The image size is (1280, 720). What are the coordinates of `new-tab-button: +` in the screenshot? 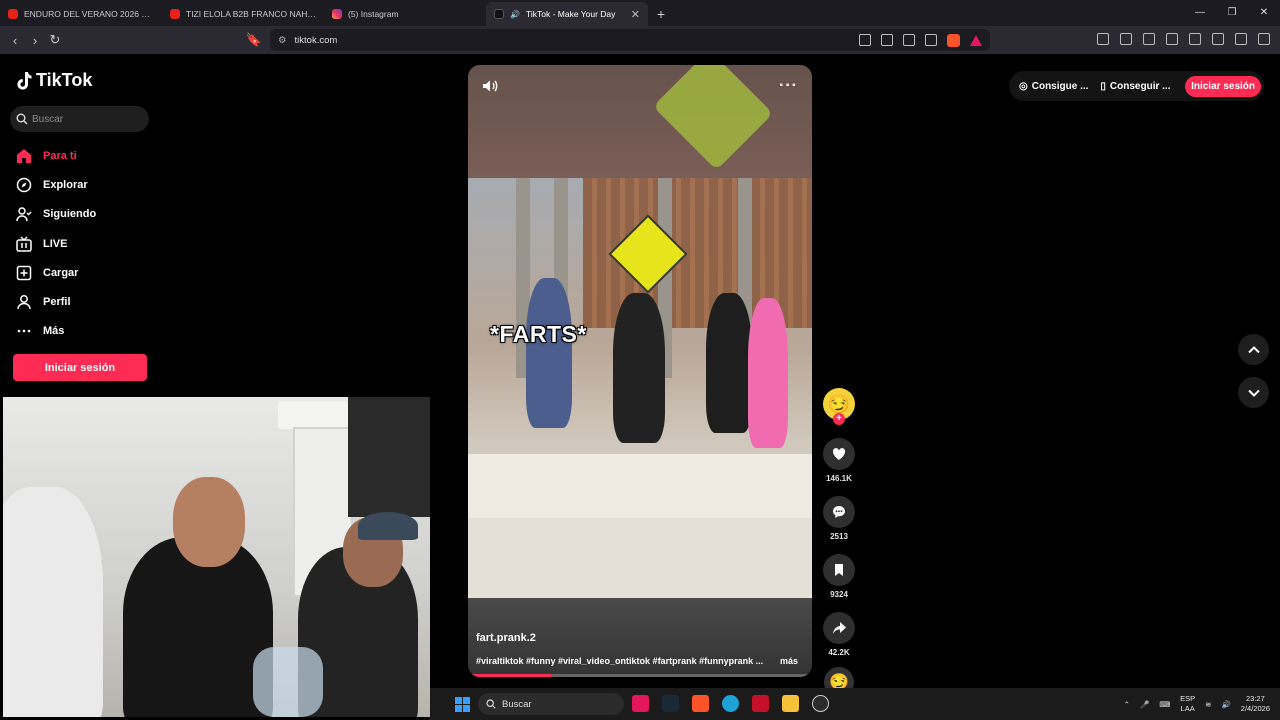 It's located at (661, 14).